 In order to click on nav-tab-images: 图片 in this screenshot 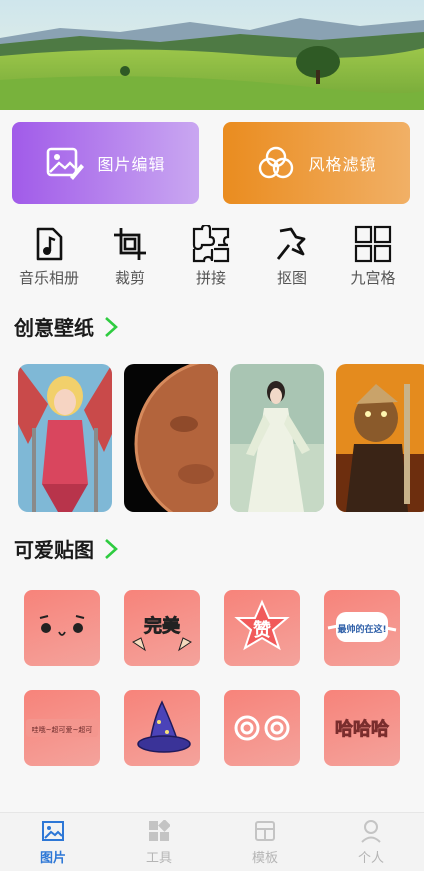, I will do `click(53, 842)`.